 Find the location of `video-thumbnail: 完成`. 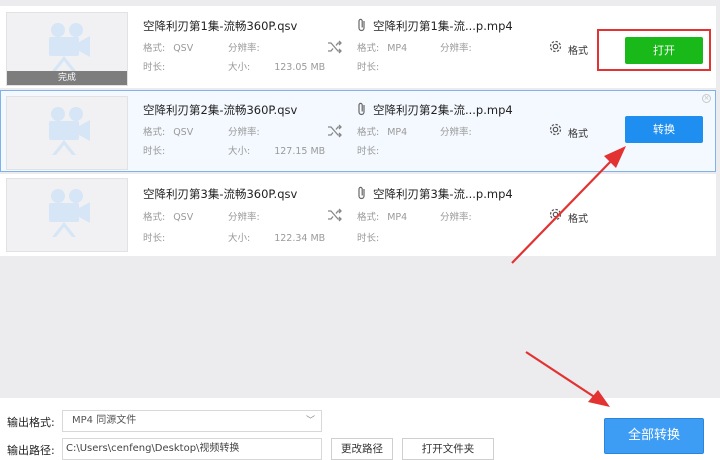

video-thumbnail: 完成 is located at coordinates (67, 49).